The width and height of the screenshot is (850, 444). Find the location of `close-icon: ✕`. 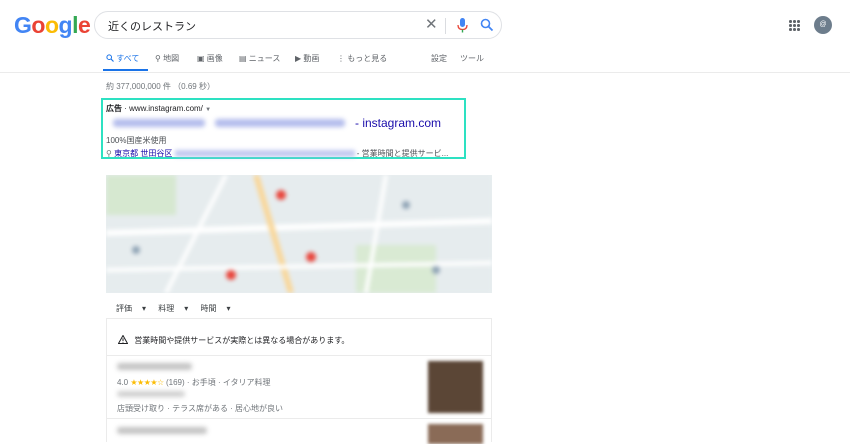

close-icon: ✕ is located at coordinates (431, 24).